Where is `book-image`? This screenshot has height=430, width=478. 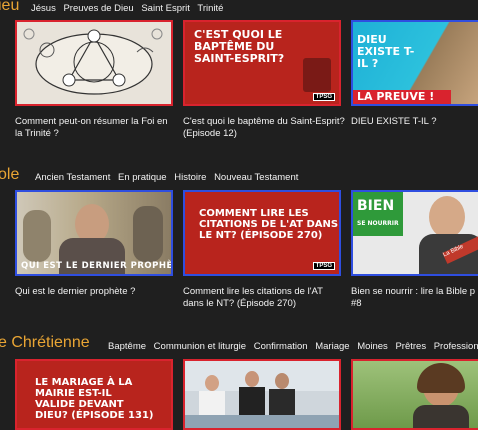
book-image is located at coordinates (317, 75).